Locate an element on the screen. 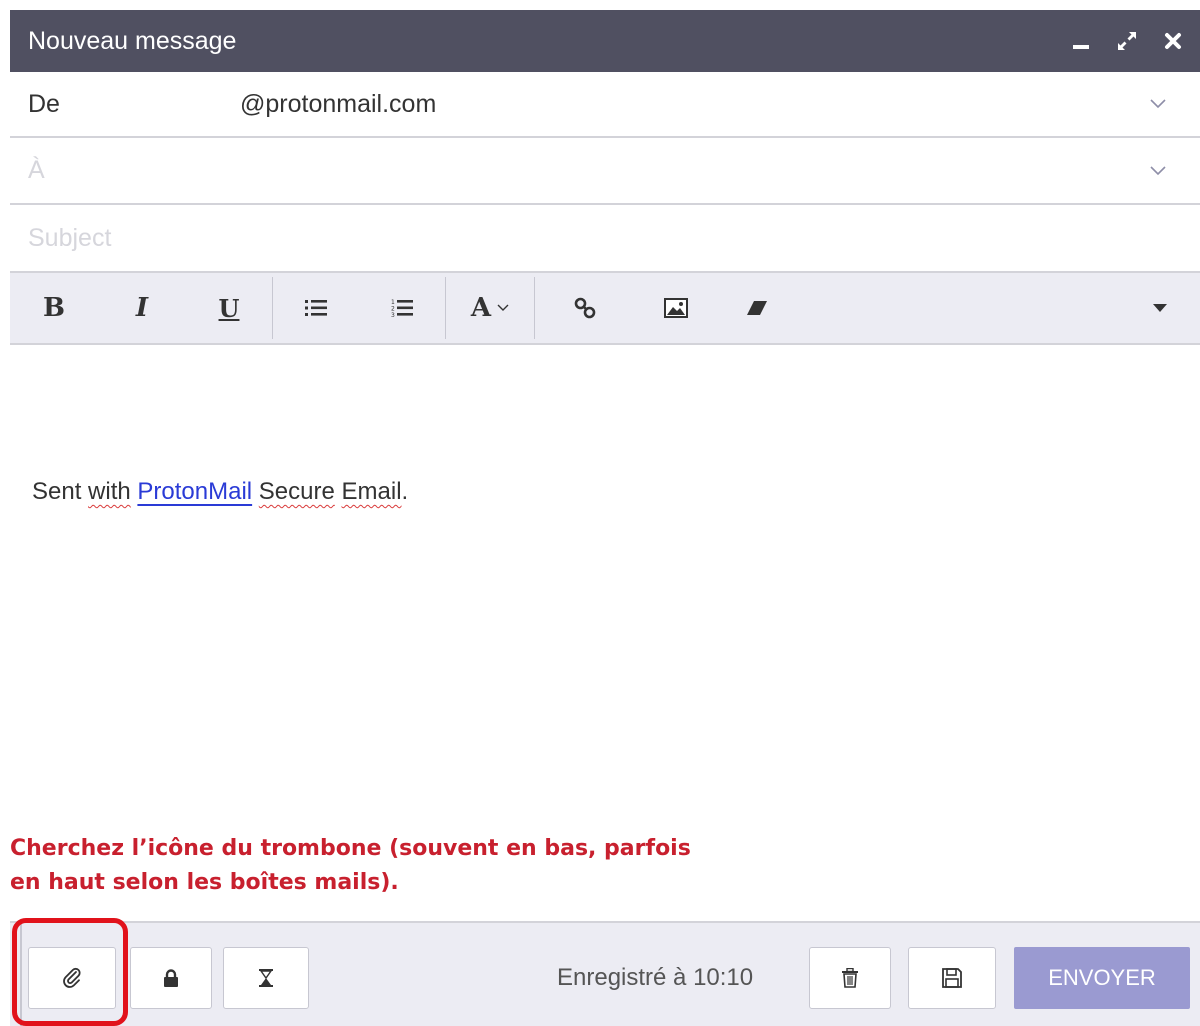 The height and width of the screenshot is (1026, 1200). title-bar: Nouveau message is located at coordinates (605, 41).